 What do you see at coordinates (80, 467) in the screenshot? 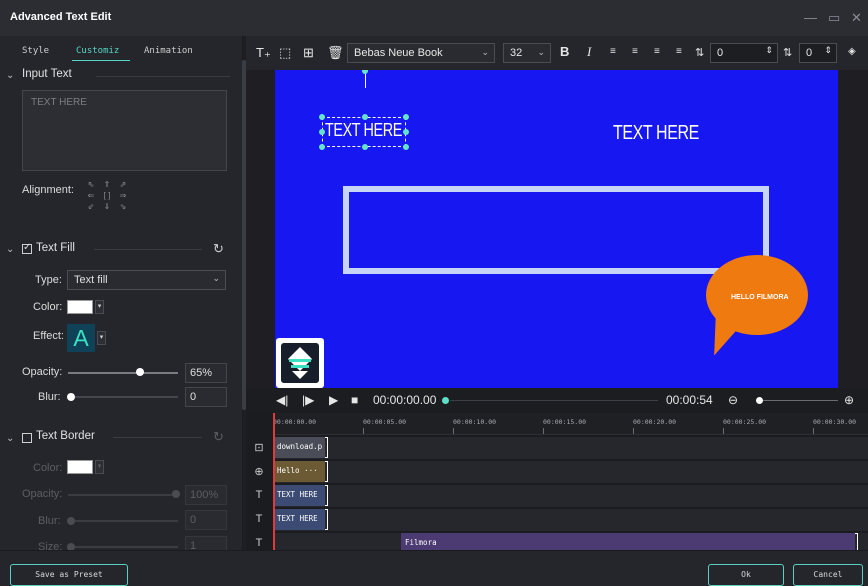
I see `border-color-swatch` at bounding box center [80, 467].